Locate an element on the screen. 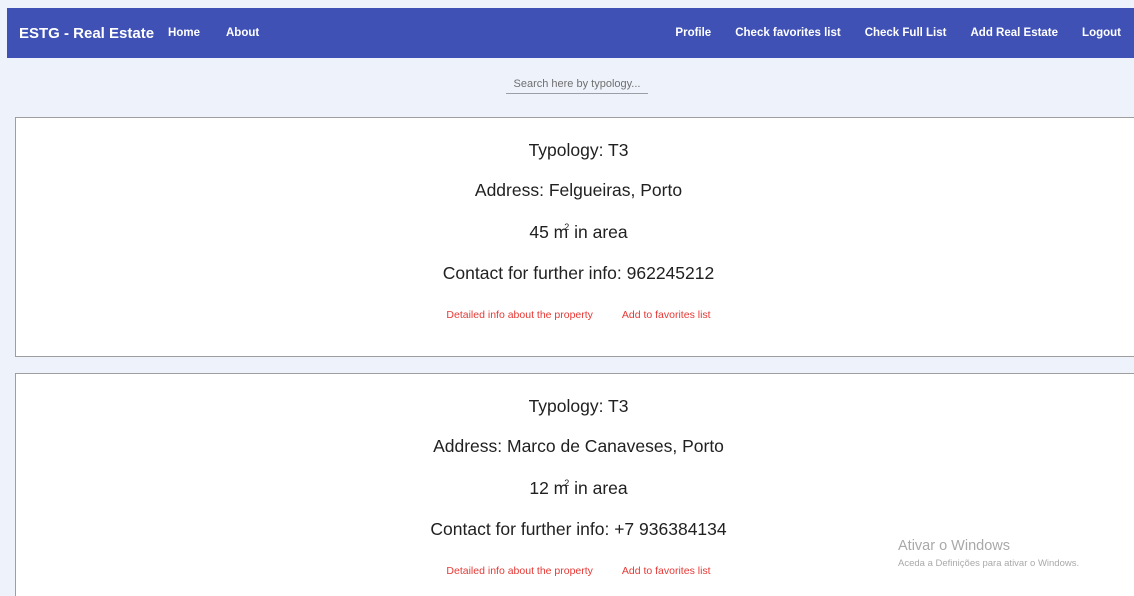 The image size is (1134, 596). property-contact: Contact for further info: +7 936384134 is located at coordinates (578, 529).